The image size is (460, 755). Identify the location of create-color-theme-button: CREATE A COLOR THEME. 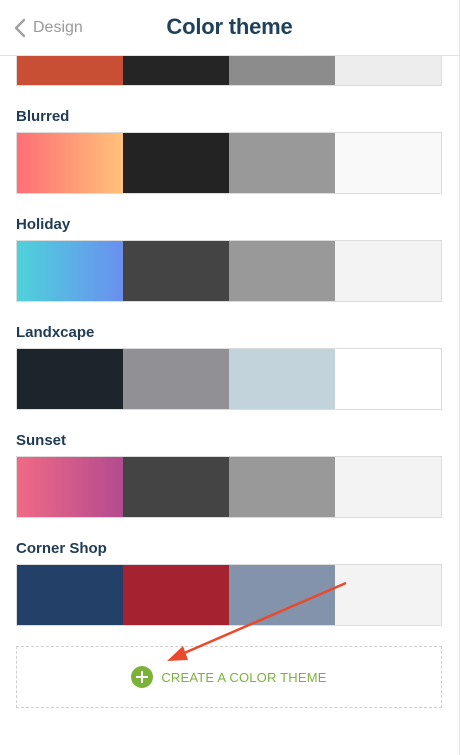
(229, 677).